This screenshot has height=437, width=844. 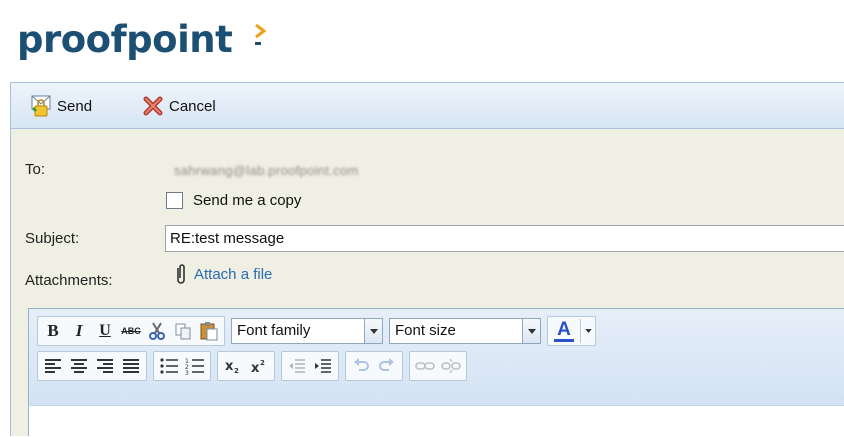 What do you see at coordinates (79, 331) in the screenshot?
I see `italic-button: I` at bounding box center [79, 331].